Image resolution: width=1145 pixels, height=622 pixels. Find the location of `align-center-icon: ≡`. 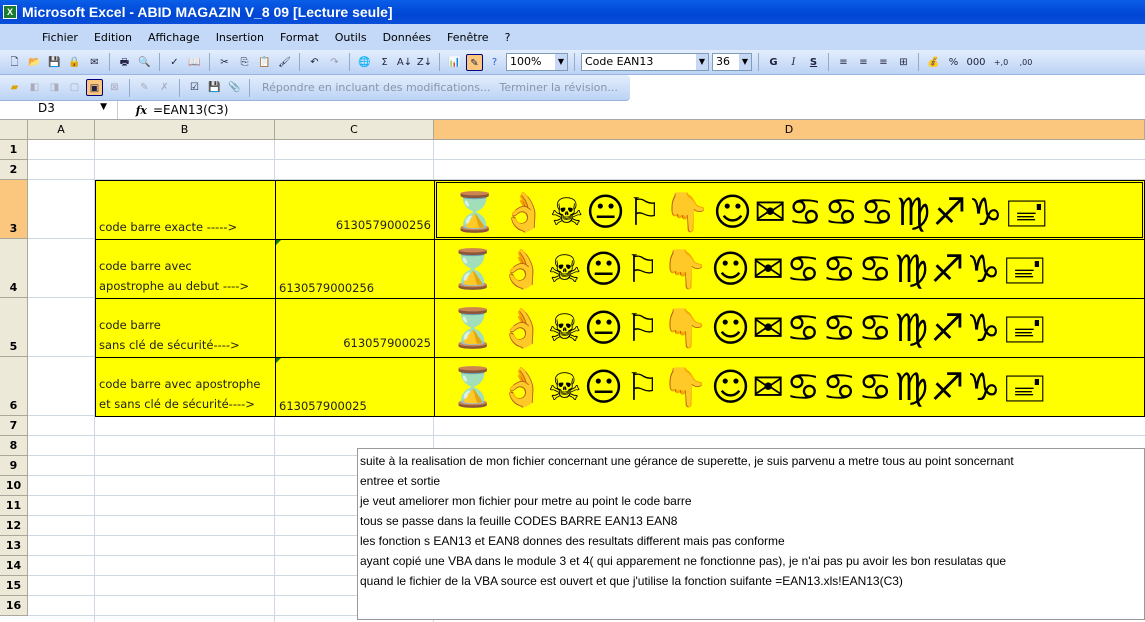

align-center-icon: ≡ is located at coordinates (863, 62).